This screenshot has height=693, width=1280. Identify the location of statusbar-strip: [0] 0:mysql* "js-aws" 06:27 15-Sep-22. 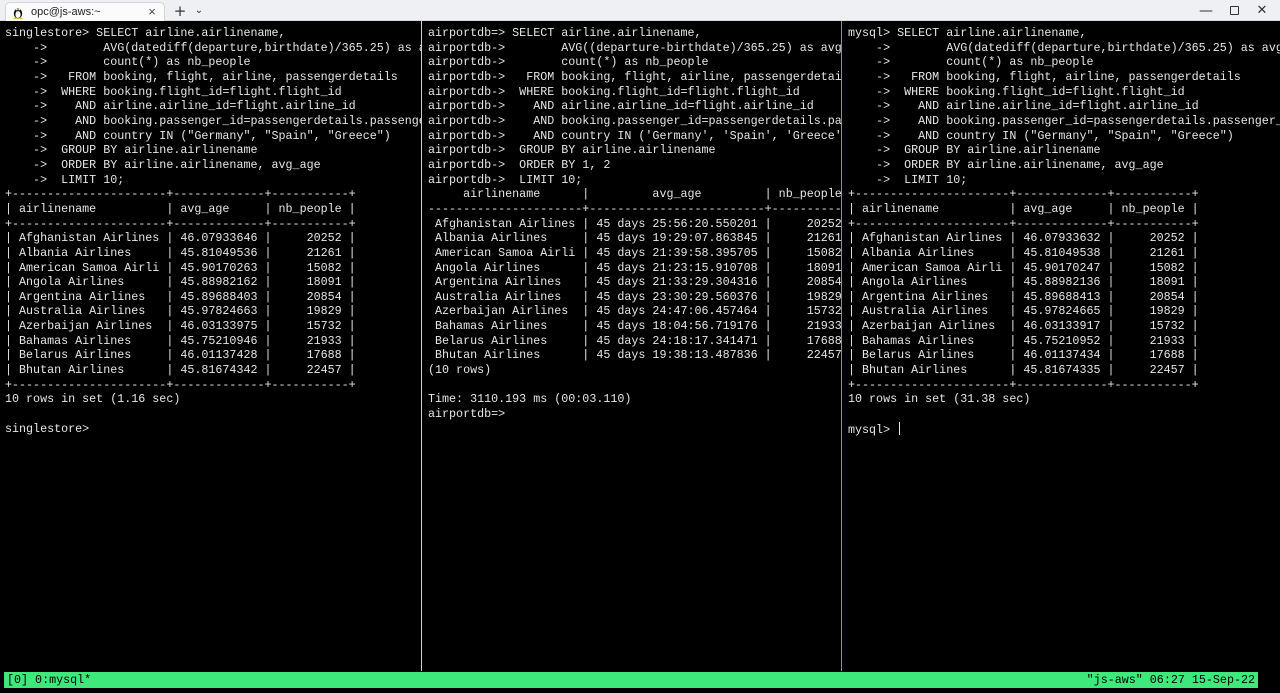
(631, 680).